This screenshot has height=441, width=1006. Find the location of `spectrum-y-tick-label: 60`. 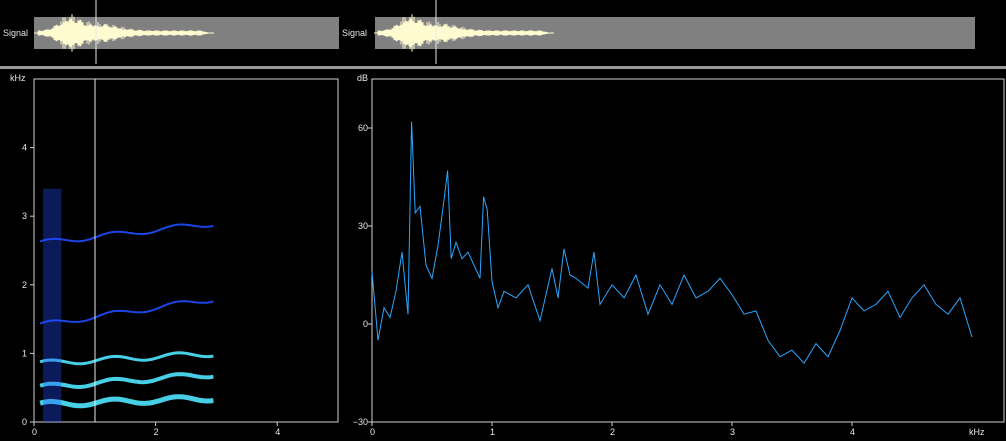

spectrum-y-tick-label: 60 is located at coordinates (363, 128).